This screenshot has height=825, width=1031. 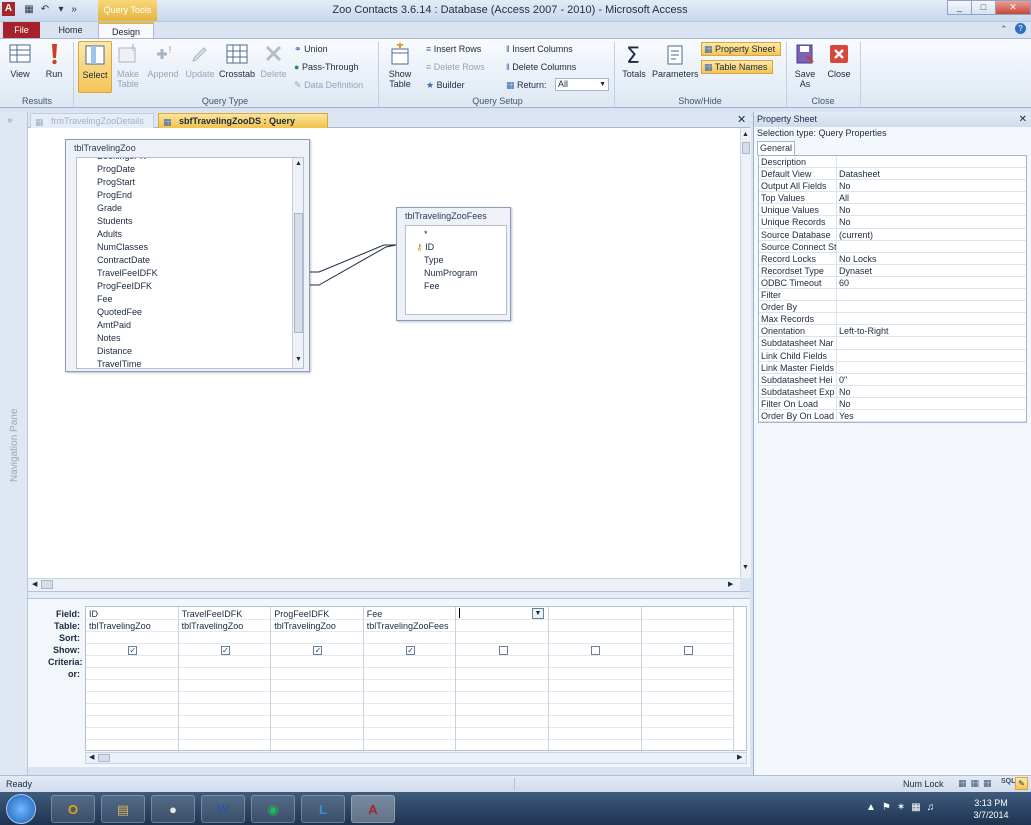 I want to click on delete-query-button: Delete, so click(x=273, y=60).